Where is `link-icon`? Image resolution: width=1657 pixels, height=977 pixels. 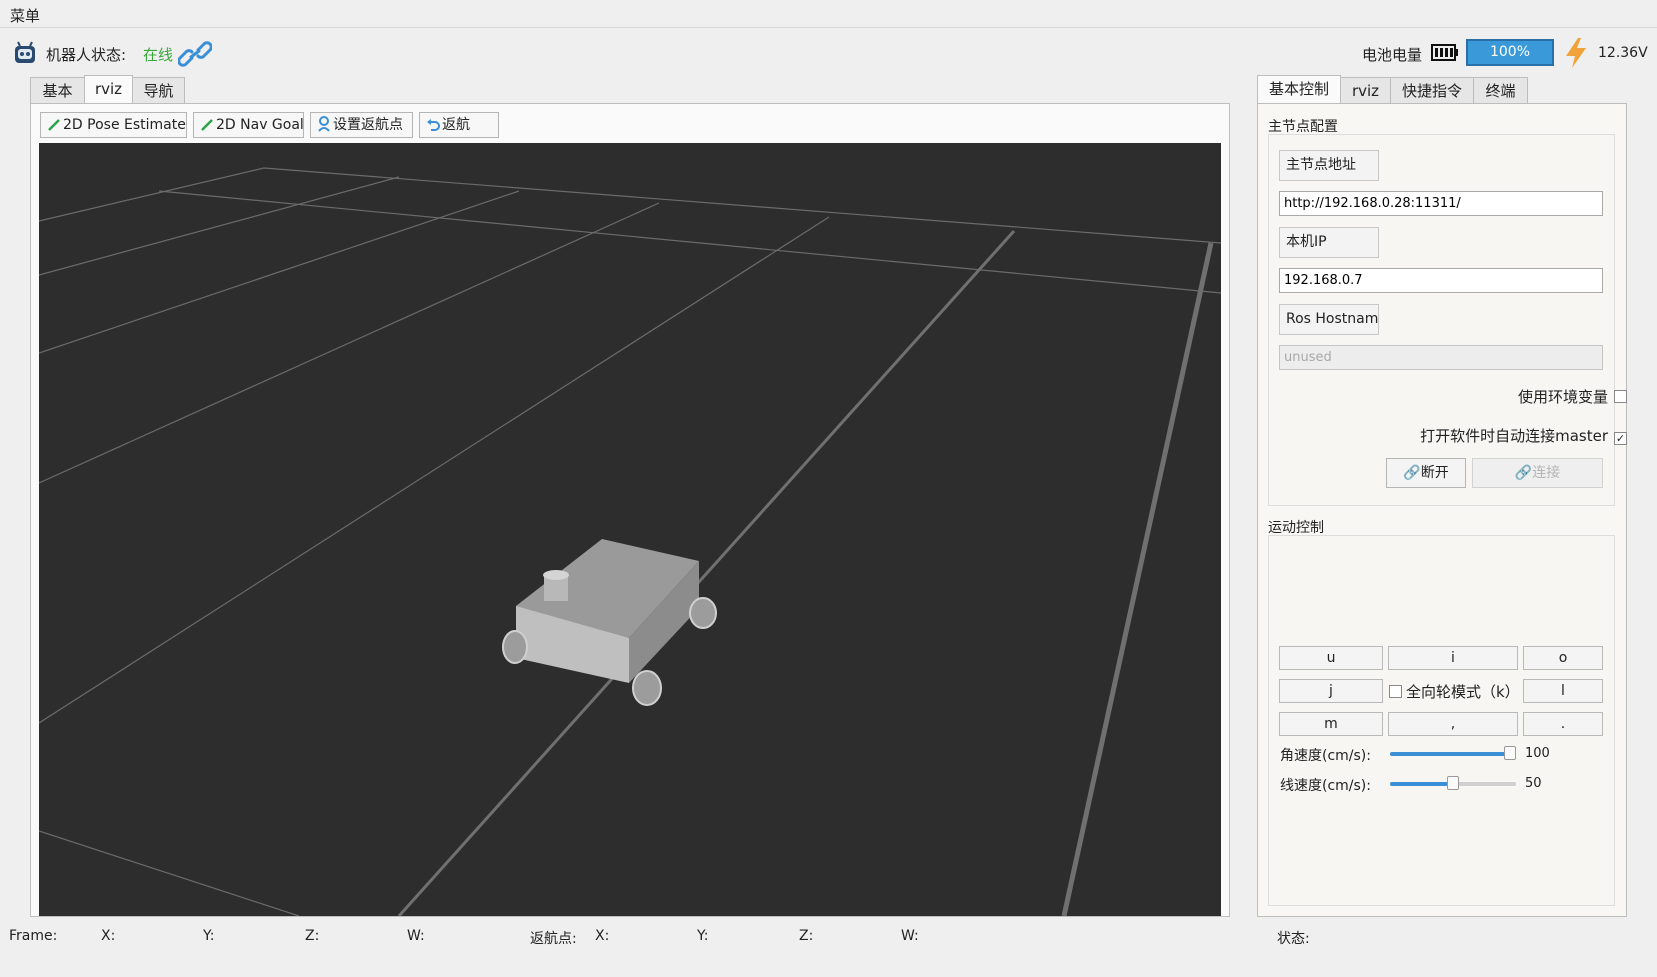 link-icon is located at coordinates (195, 54).